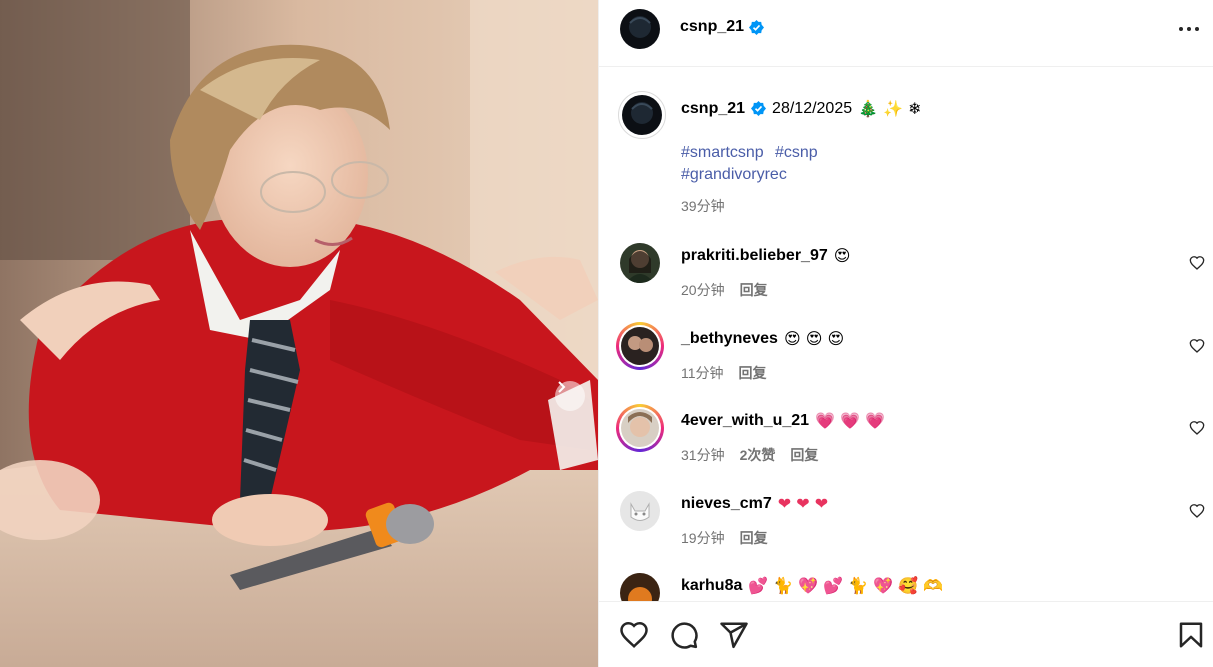 Image resolution: width=1213 pixels, height=667 pixels. Describe the element at coordinates (712, 27) in the screenshot. I see `author-username: csnp_21` at that location.